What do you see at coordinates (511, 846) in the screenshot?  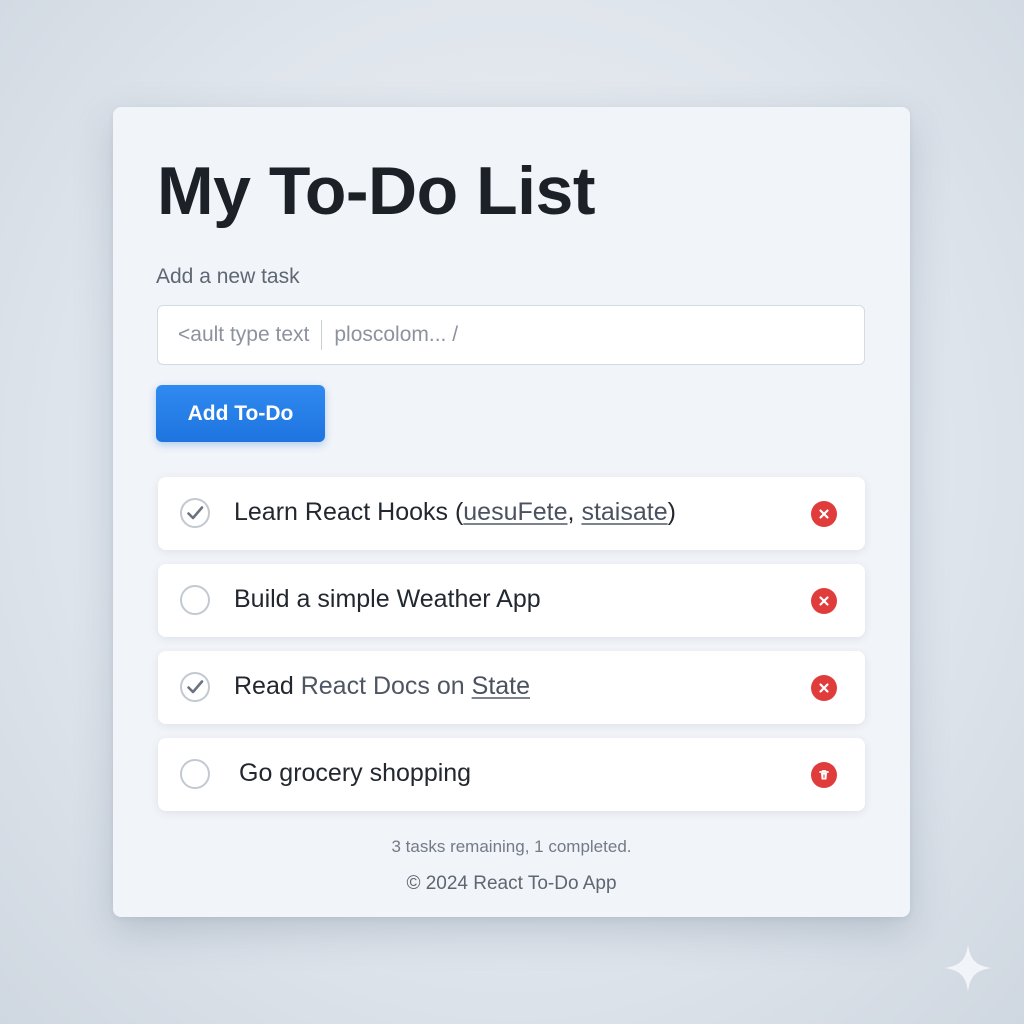 I see `task-status: 3 tasks remaining, 1 completed.` at bounding box center [511, 846].